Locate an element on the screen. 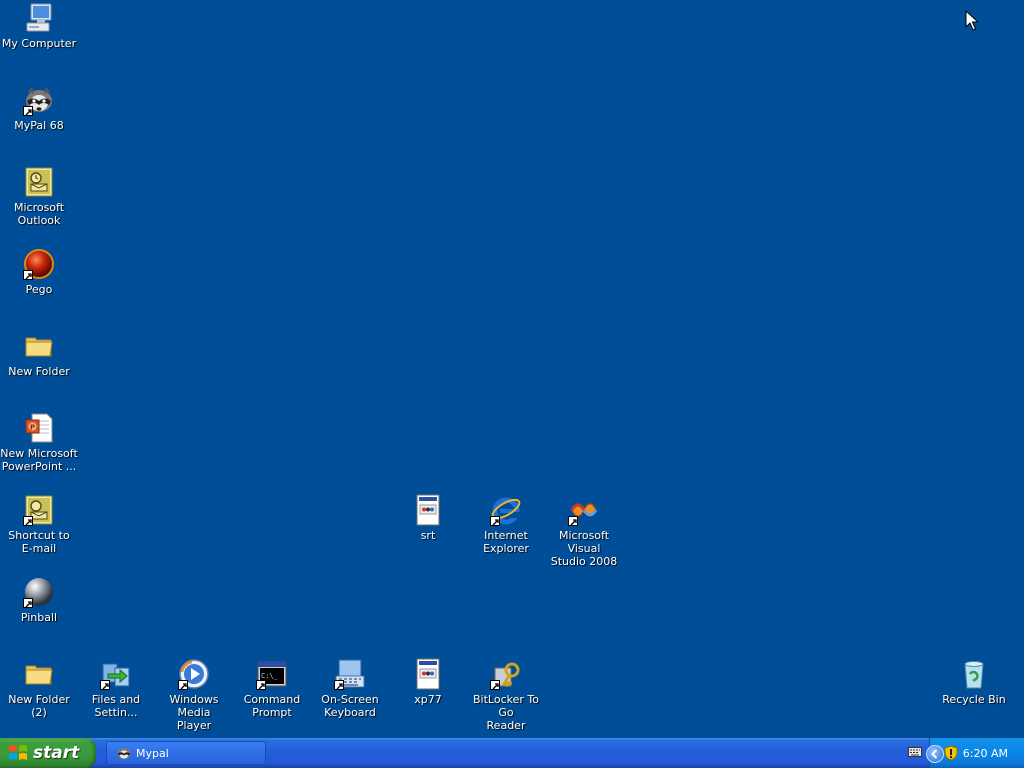 The width and height of the screenshot is (1024, 768). taskbar: start Mypal 6:20 AM is located at coordinates (512, 753).